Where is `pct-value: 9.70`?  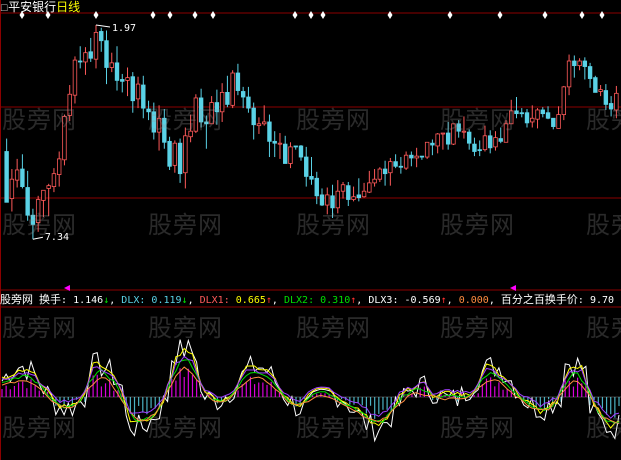 pct-value: 9.70 is located at coordinates (602, 300).